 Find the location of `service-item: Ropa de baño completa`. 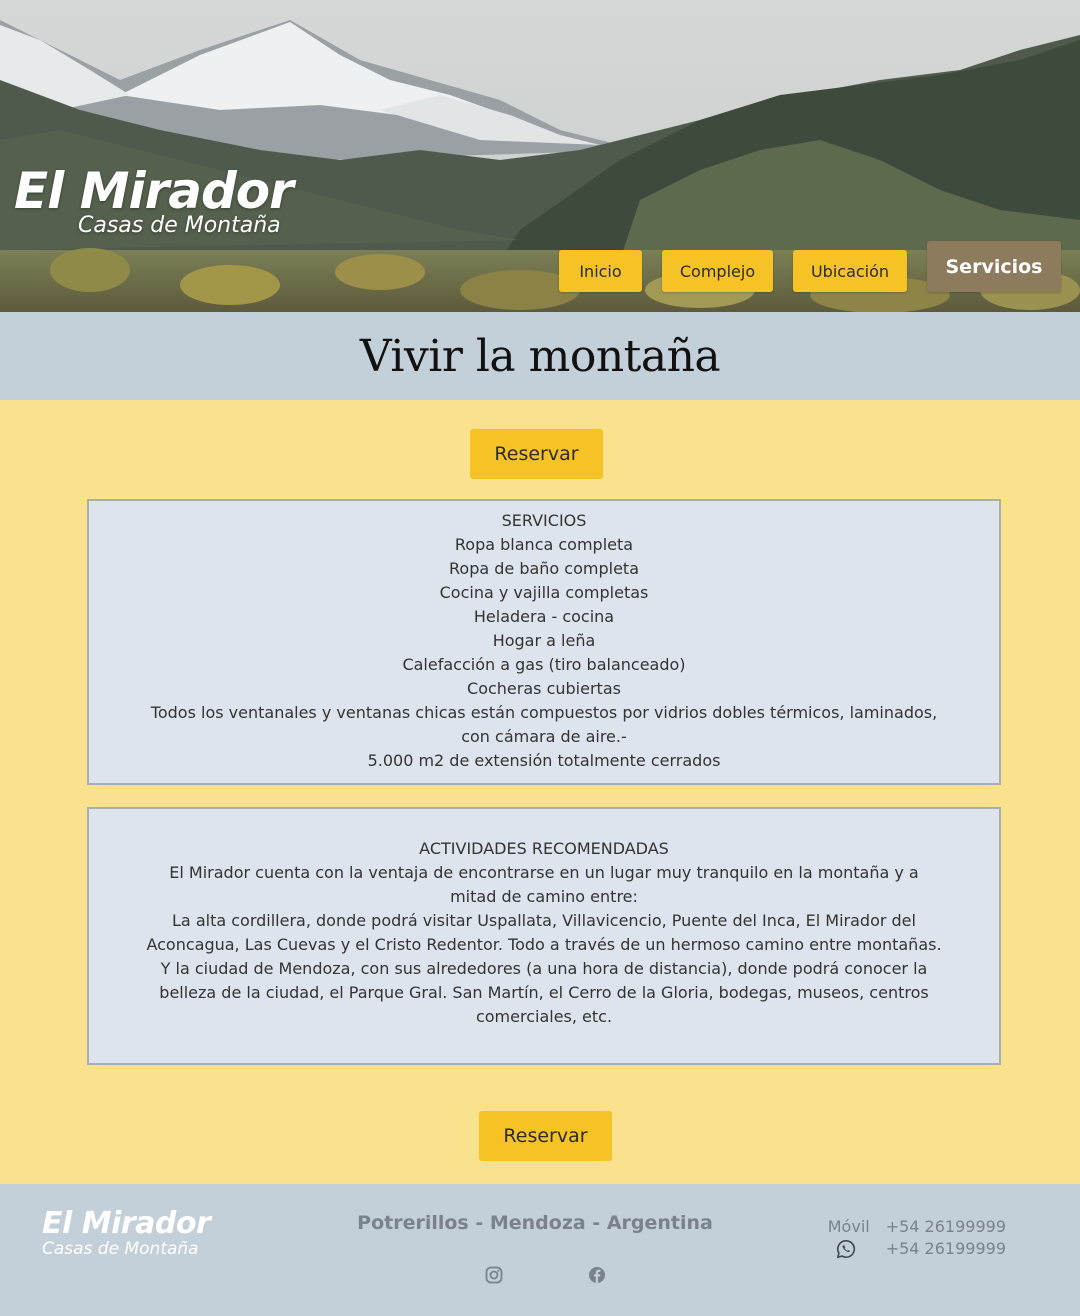

service-item: Ropa de baño completa is located at coordinates (544, 568).